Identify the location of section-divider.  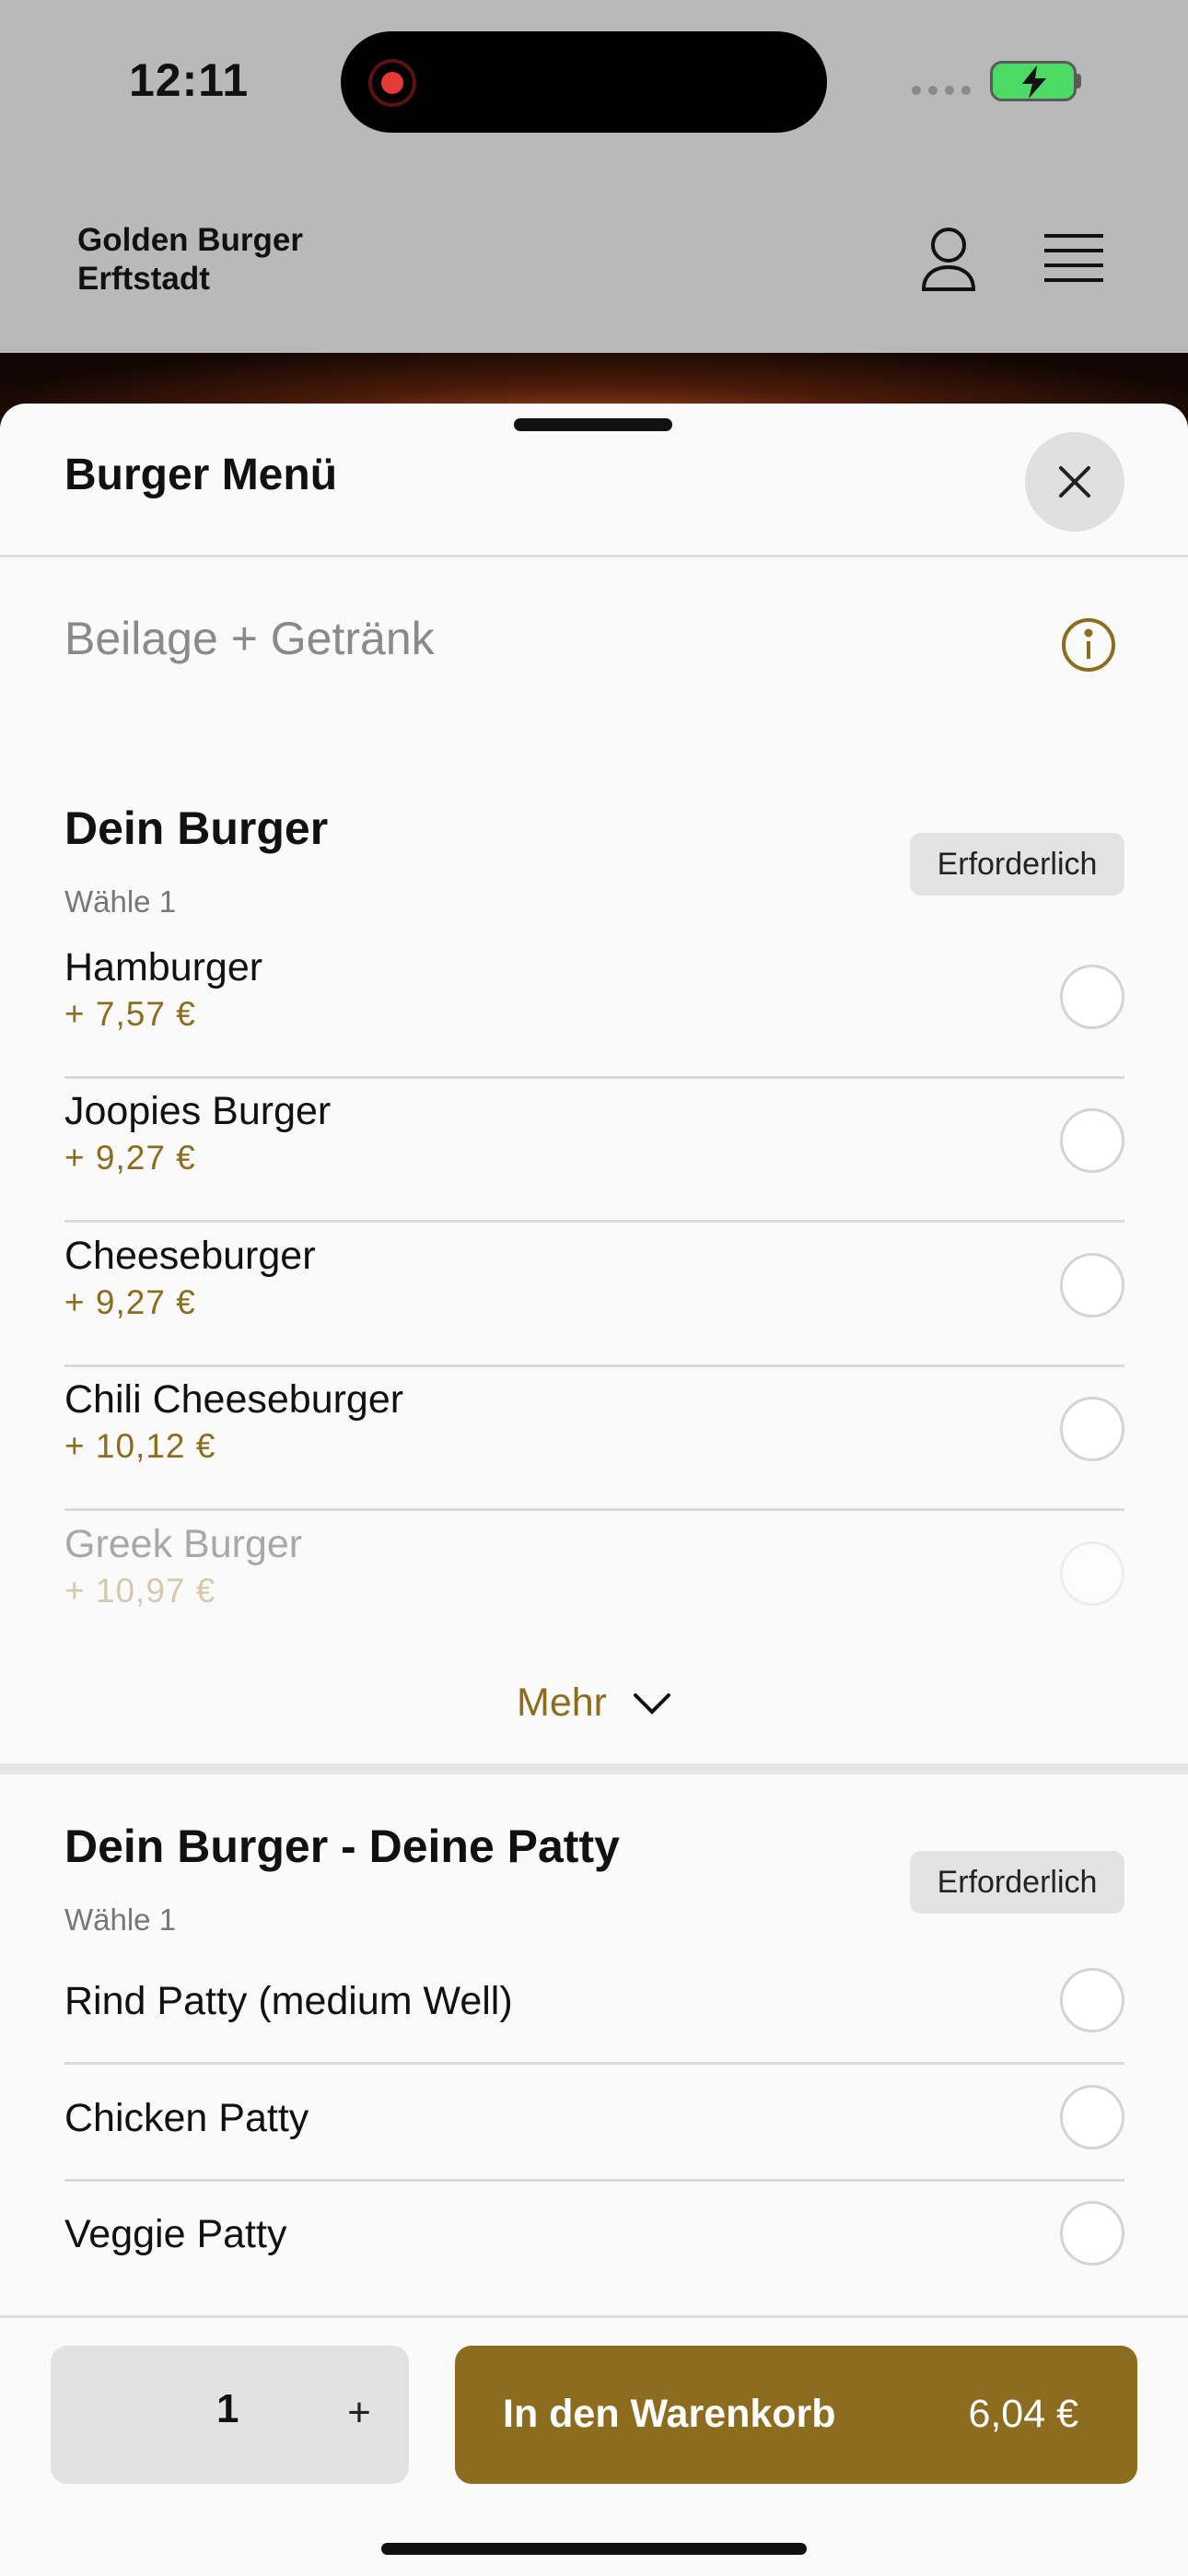
(594, 1768).